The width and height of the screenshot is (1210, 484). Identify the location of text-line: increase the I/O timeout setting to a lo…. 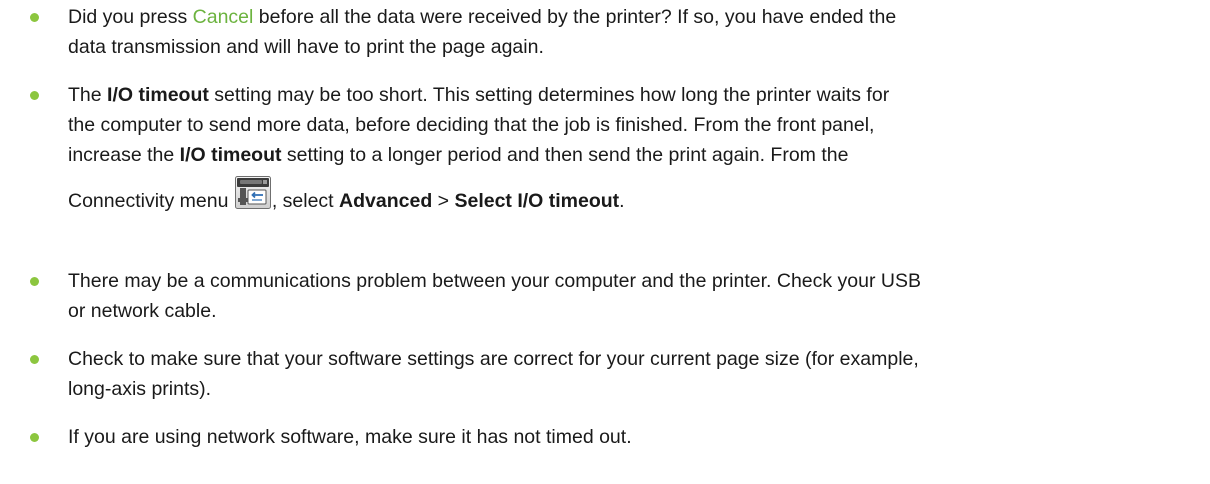
(635, 155).